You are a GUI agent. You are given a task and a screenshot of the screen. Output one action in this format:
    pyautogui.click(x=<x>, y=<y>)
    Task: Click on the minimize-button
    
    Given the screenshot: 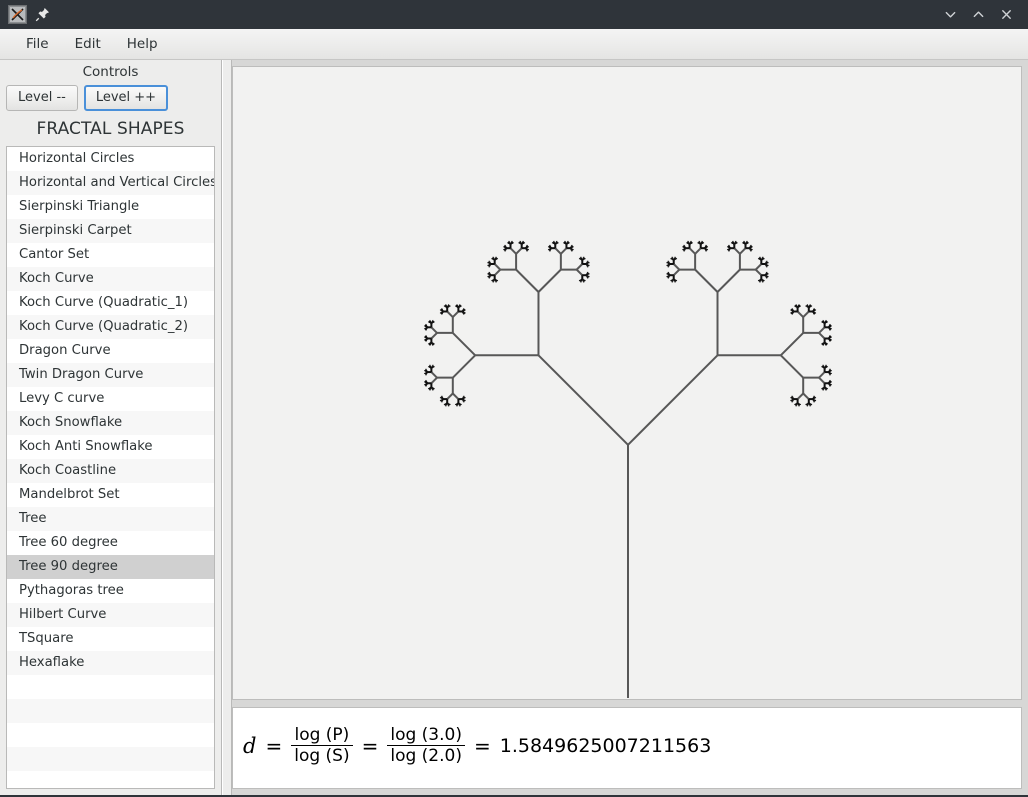 What is the action you would take?
    pyautogui.click(x=950, y=15)
    